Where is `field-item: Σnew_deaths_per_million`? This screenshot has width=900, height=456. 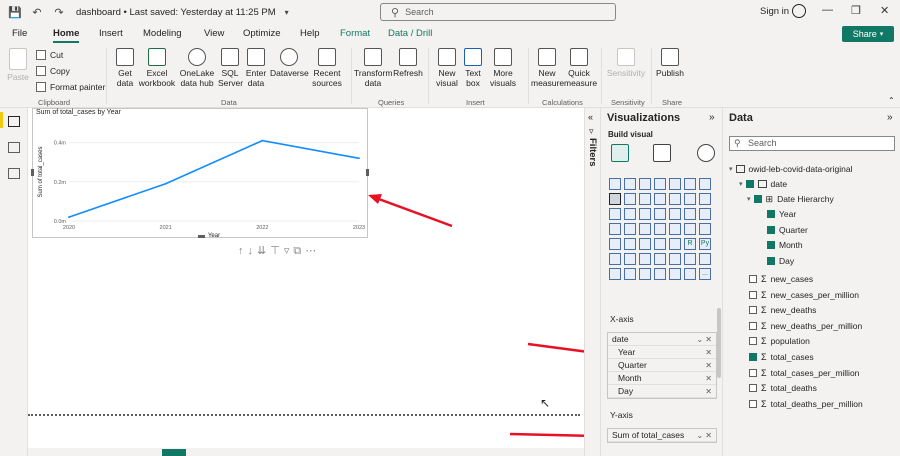 field-item: Σnew_deaths_per_million is located at coordinates (805, 326).